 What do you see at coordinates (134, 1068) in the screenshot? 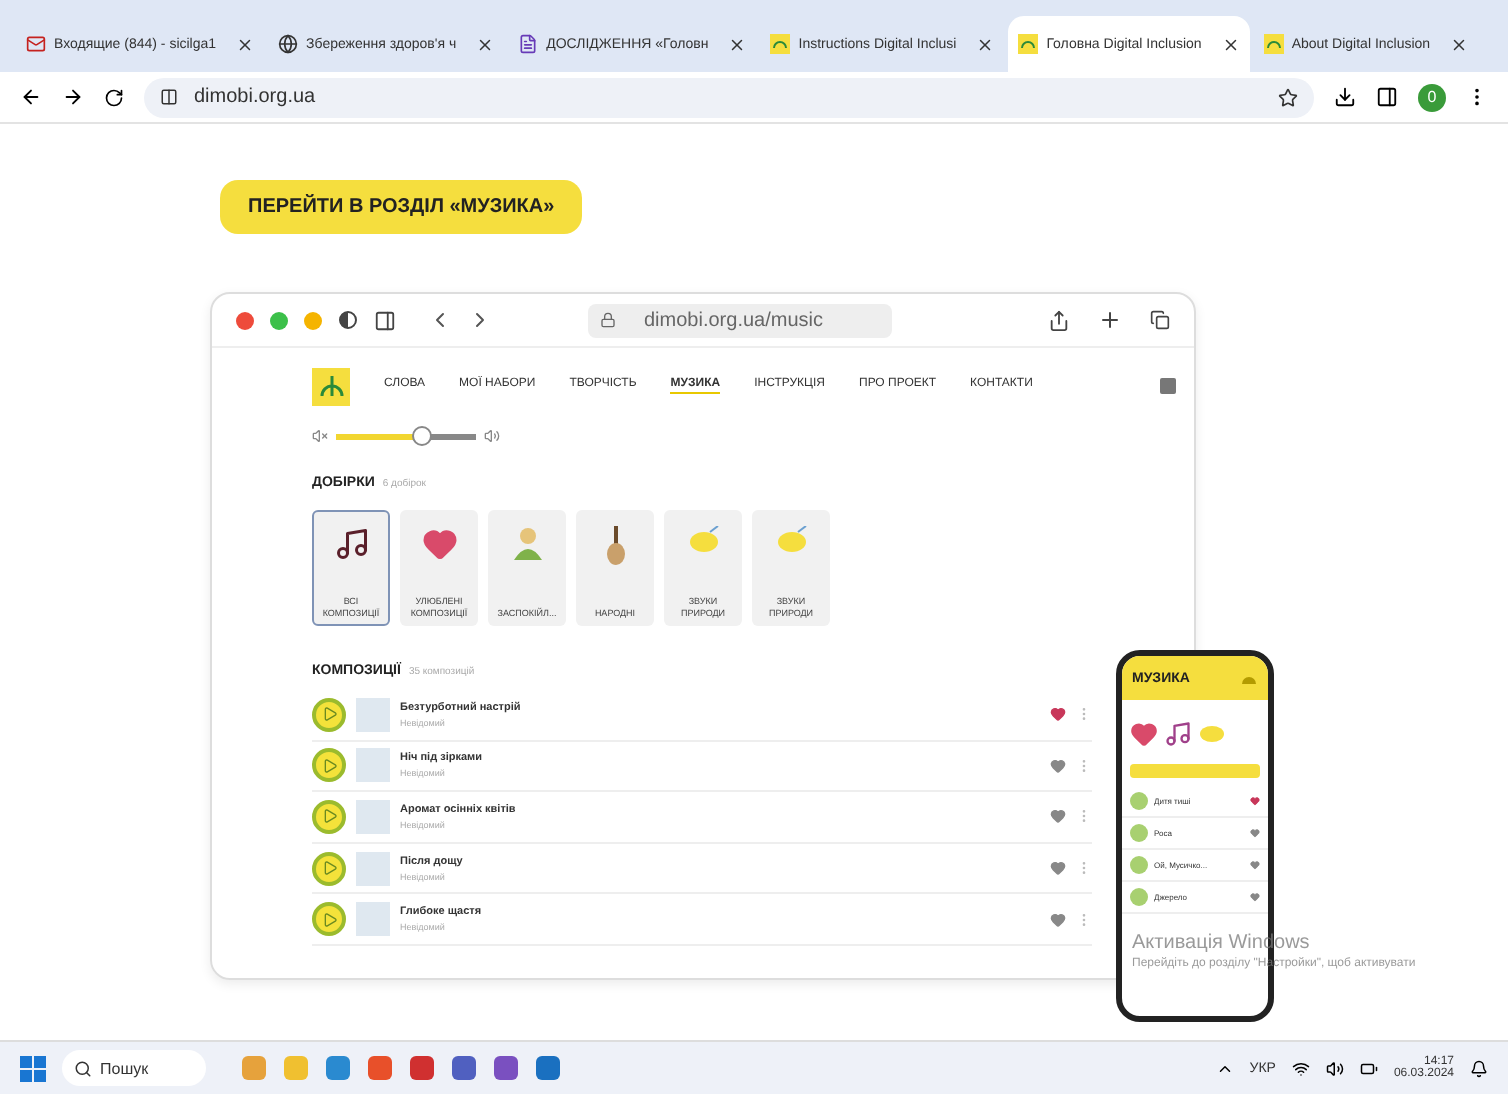
I see `taskbar-search-field: Пошук` at bounding box center [134, 1068].